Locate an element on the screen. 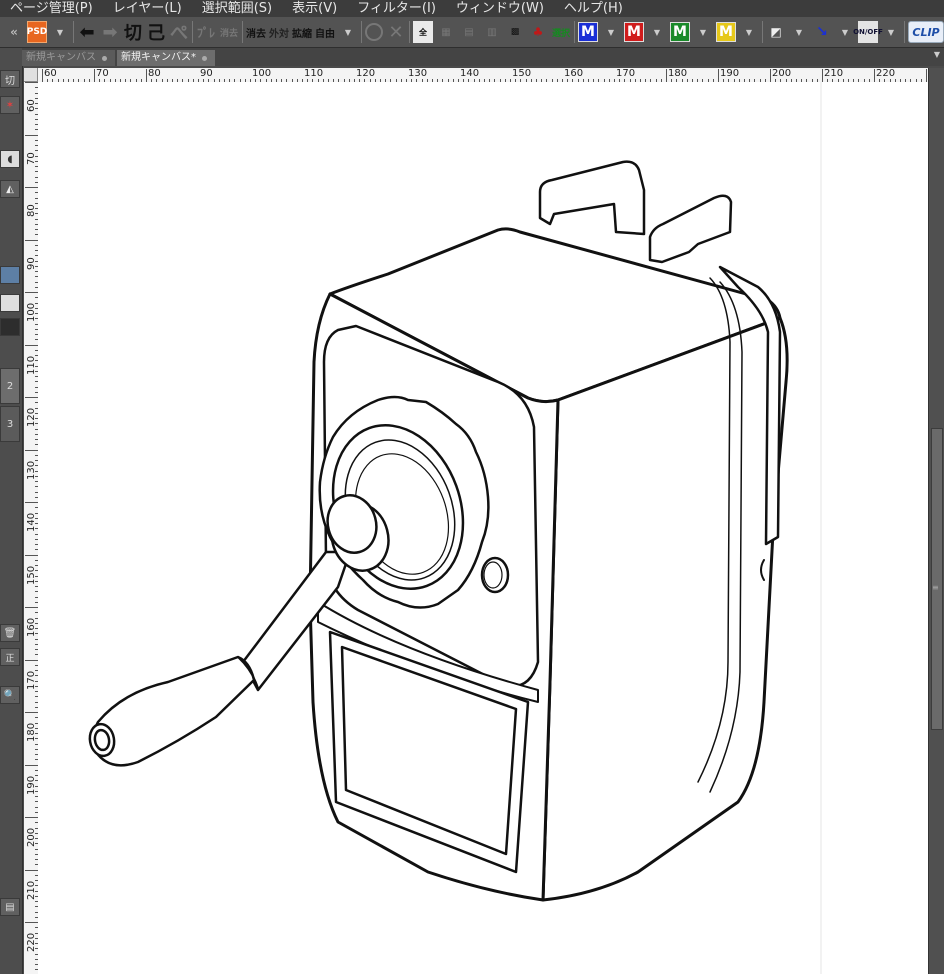  menu-item-selection: 選択範囲(S) is located at coordinates (237, 8).